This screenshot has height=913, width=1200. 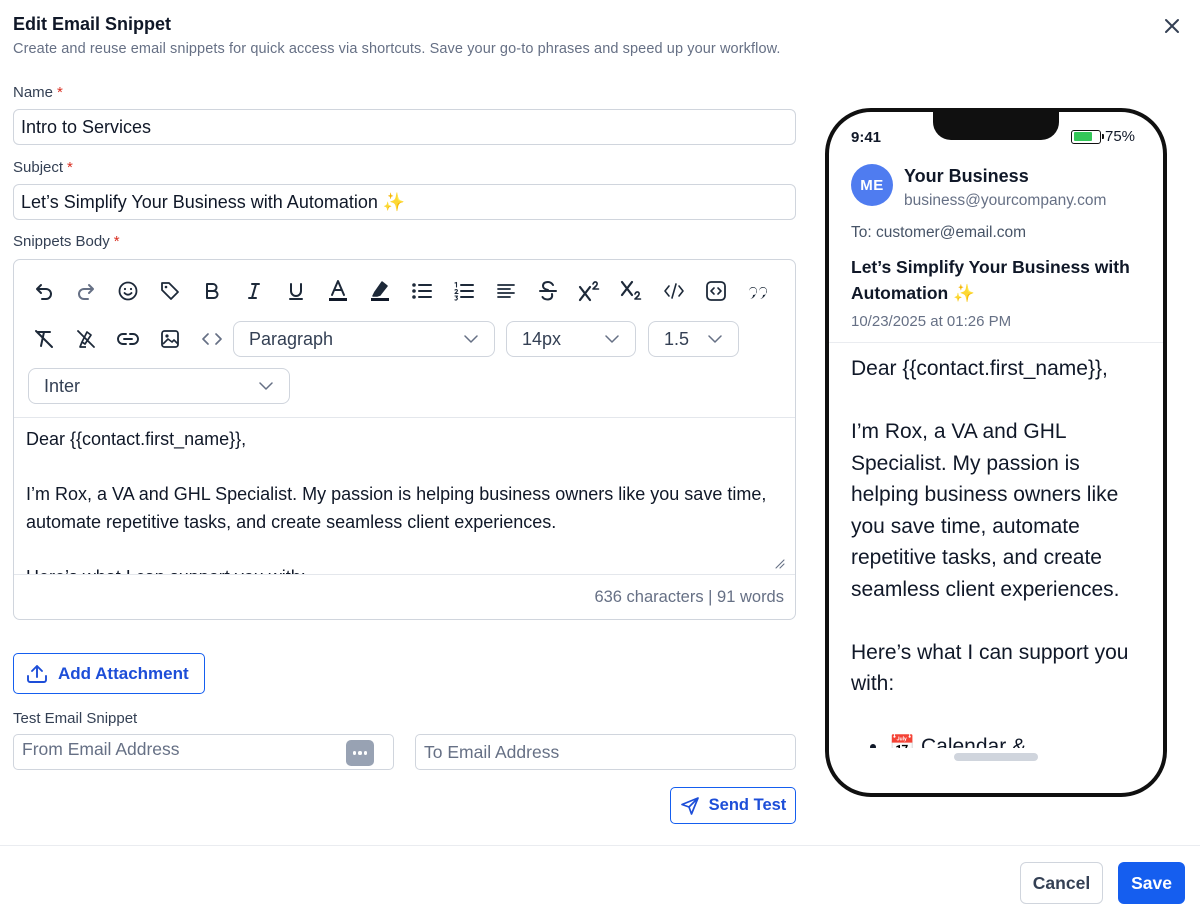 What do you see at coordinates (203, 752) in the screenshot?
I see `from-email-input: From Email Address` at bounding box center [203, 752].